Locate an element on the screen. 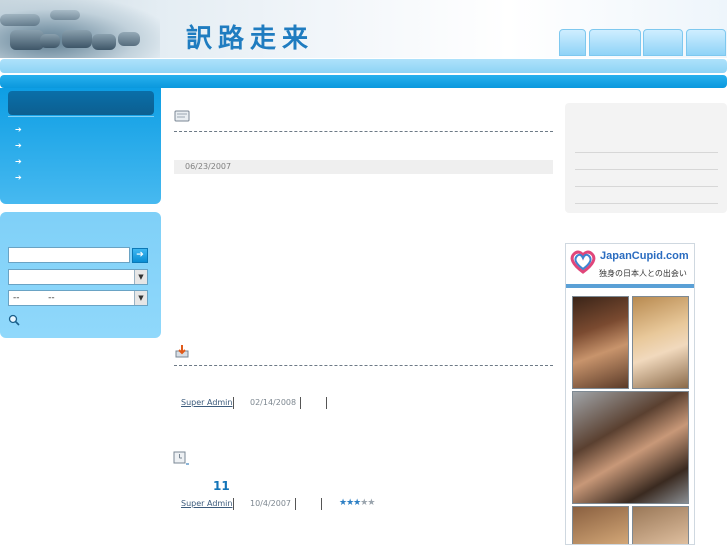  search-go-button: ➔ is located at coordinates (140, 255).